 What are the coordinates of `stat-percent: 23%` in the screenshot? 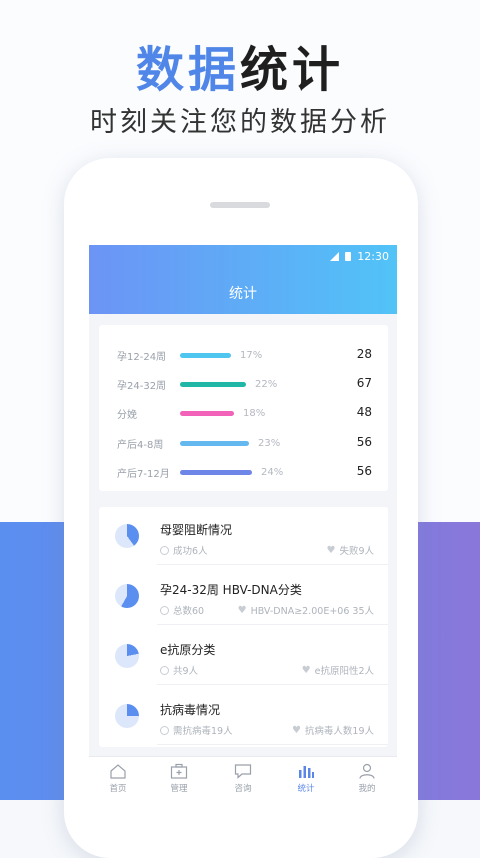 It's located at (269, 443).